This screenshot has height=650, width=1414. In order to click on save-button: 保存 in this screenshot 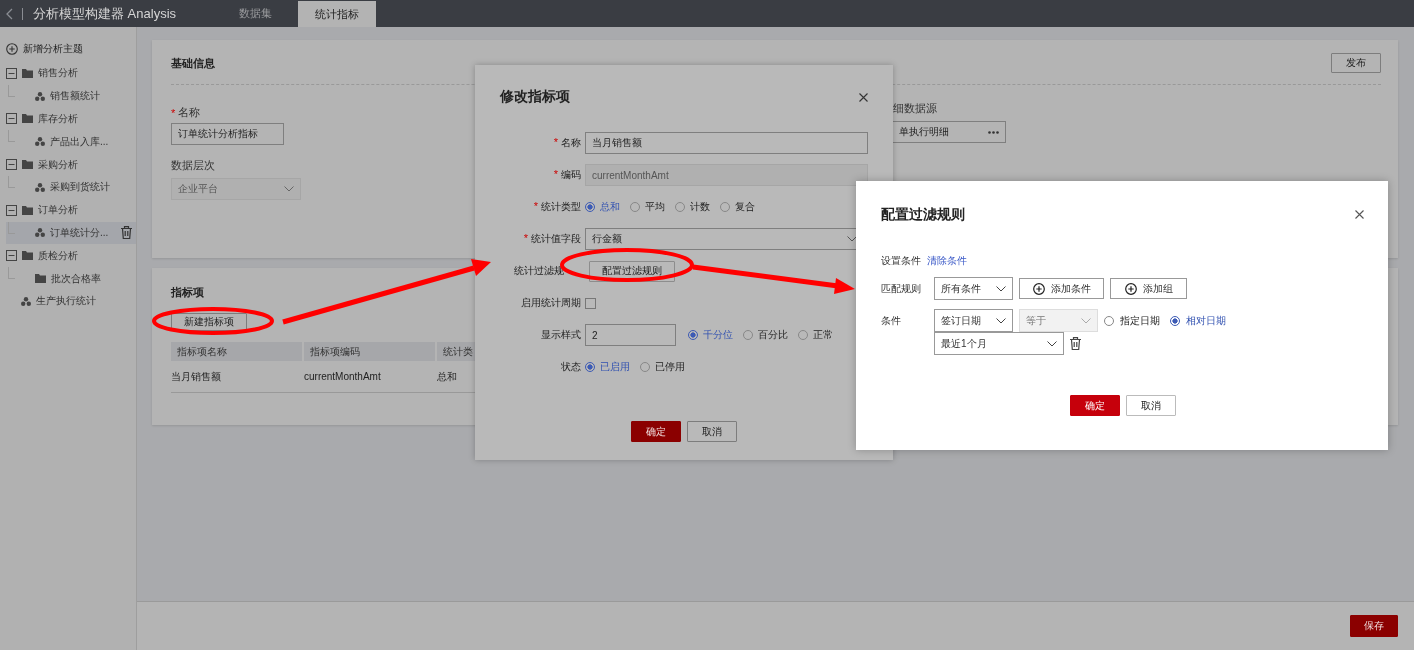, I will do `click(1374, 626)`.